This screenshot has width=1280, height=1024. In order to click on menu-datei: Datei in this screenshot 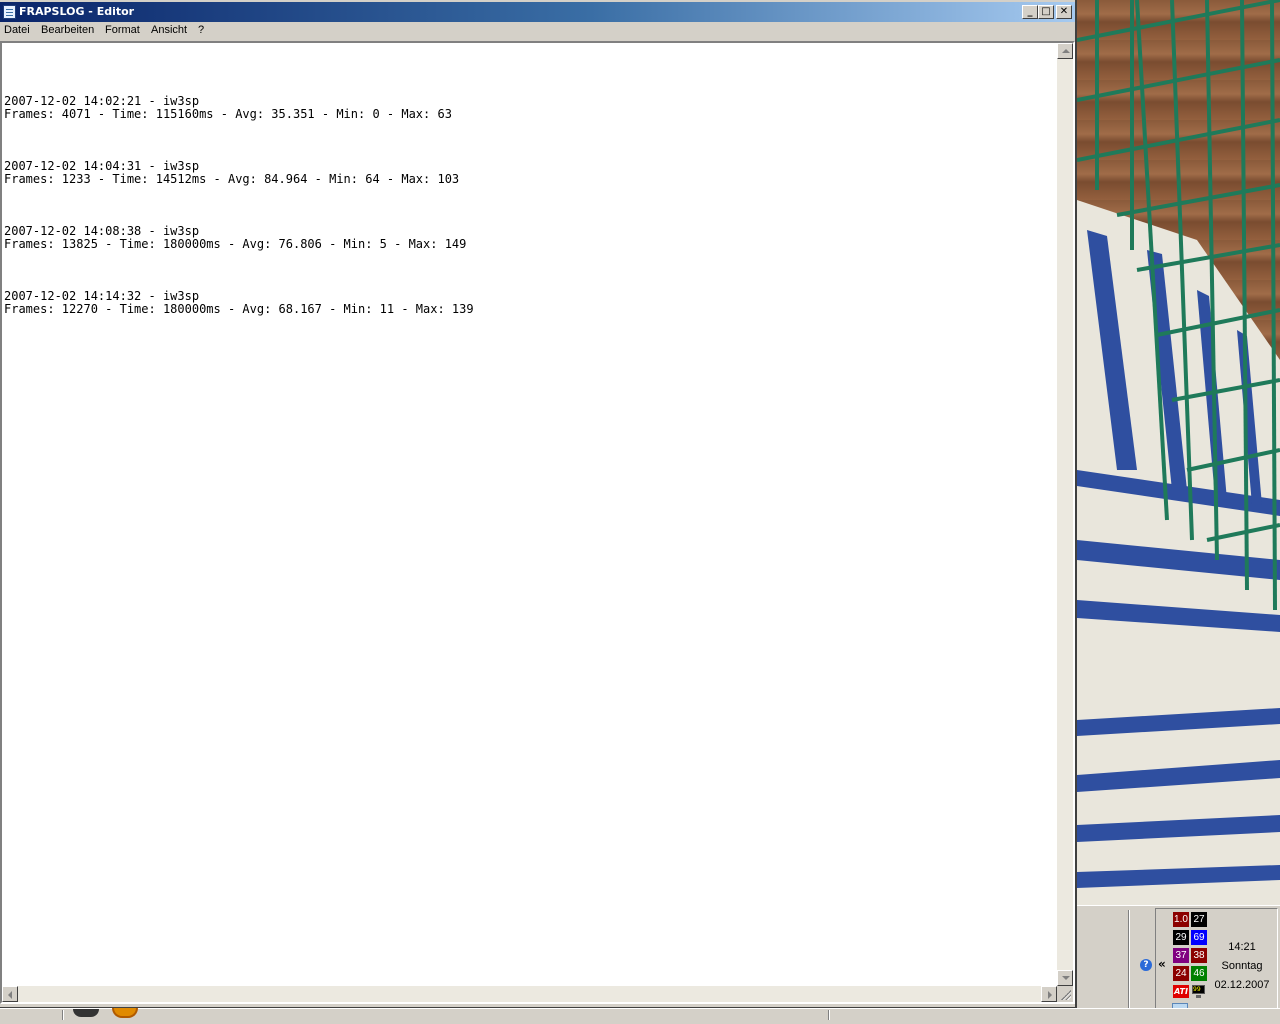, I will do `click(17, 30)`.